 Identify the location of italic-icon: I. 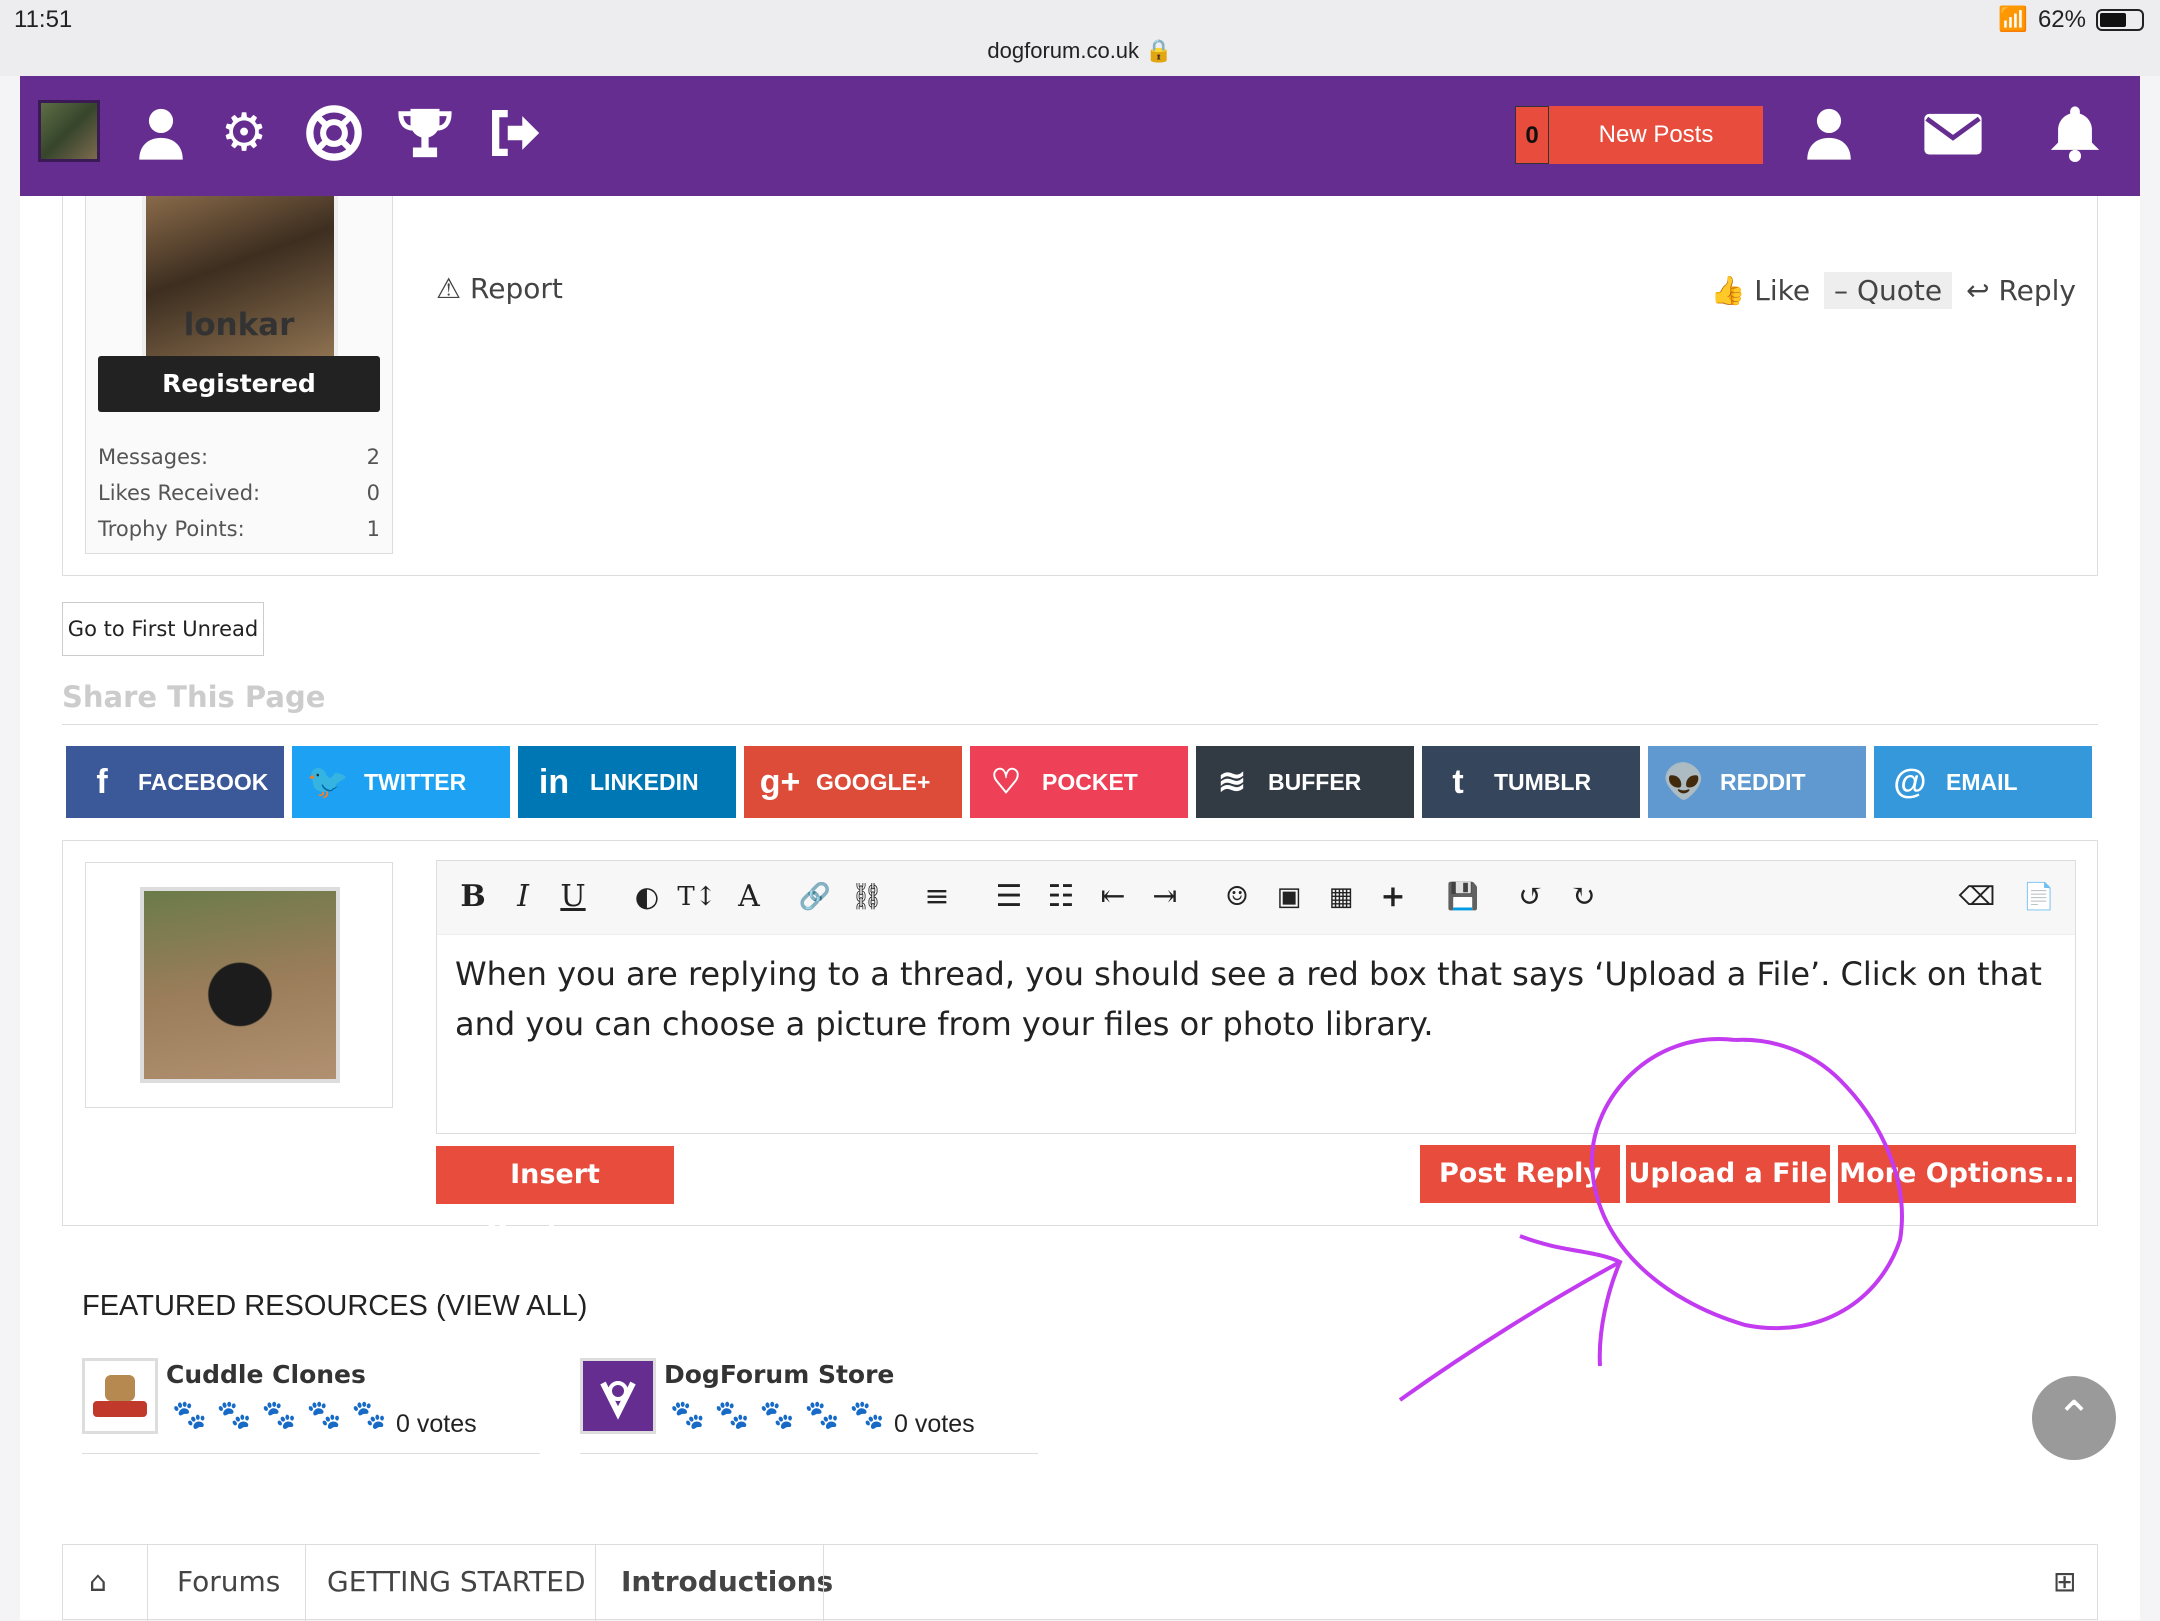
(523, 897).